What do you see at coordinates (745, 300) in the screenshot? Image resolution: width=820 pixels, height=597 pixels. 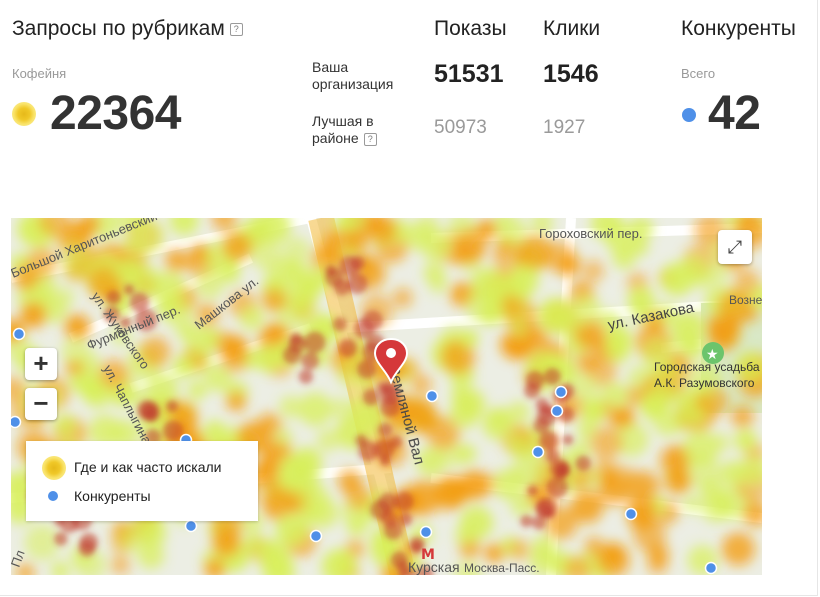 I see `street-label: Возне` at bounding box center [745, 300].